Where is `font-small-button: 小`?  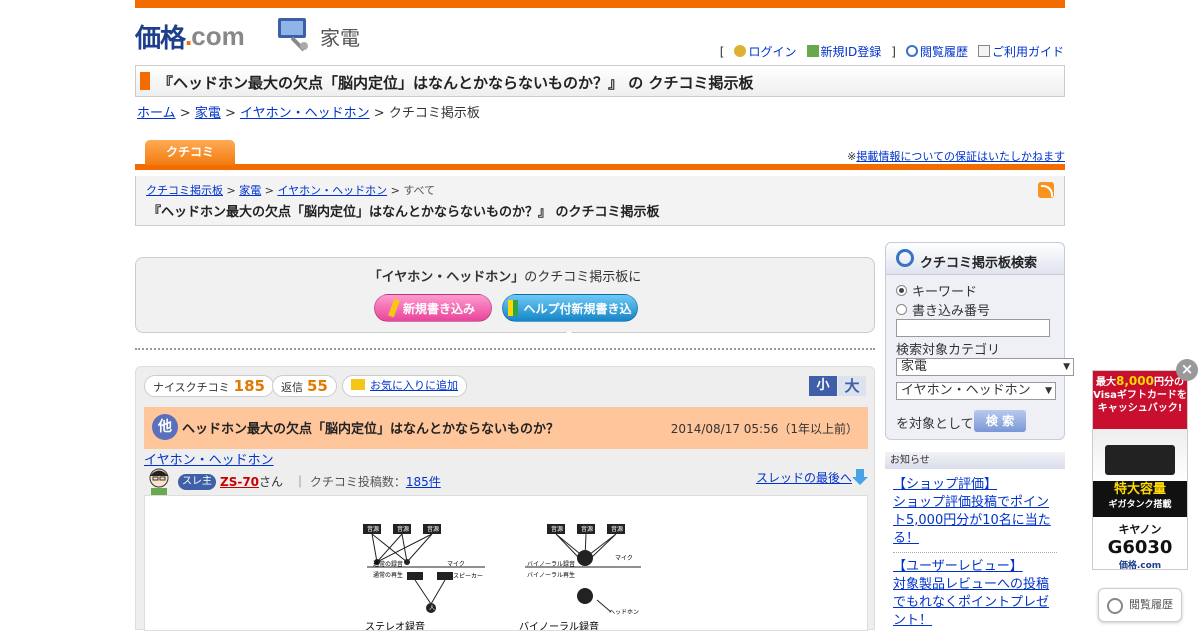 font-small-button: 小 is located at coordinates (823, 386).